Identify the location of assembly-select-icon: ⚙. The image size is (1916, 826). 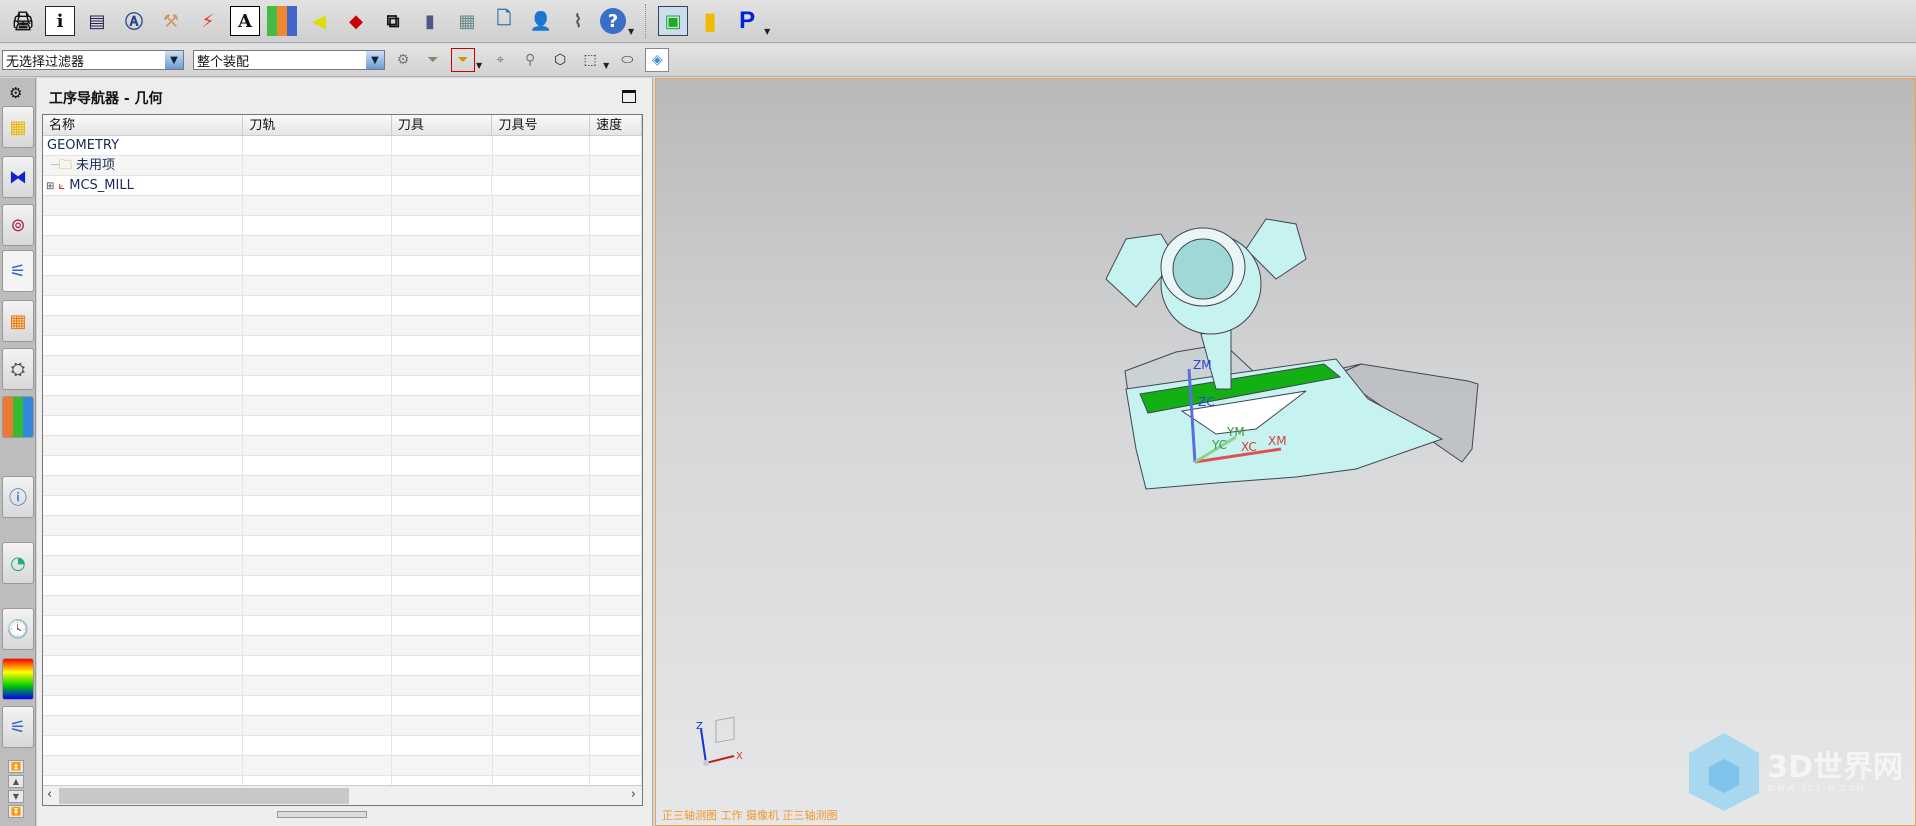
(403, 60).